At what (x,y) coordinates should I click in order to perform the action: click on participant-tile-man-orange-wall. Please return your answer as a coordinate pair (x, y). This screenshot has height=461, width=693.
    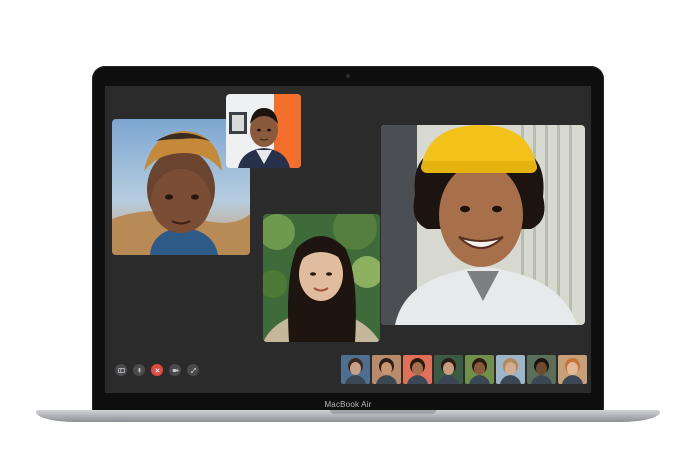
    Looking at the image, I should click on (263, 131).